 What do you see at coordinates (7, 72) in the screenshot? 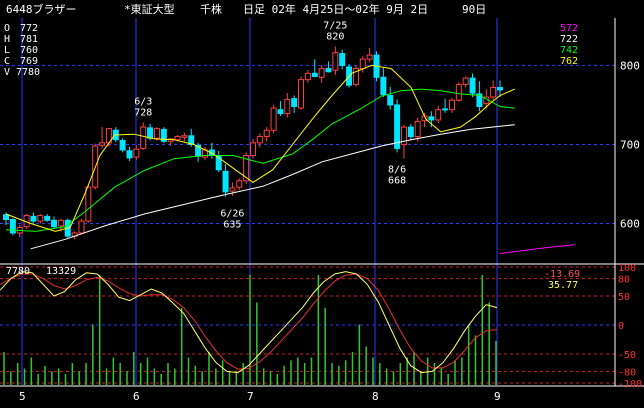
I see `volume-key: V` at bounding box center [7, 72].